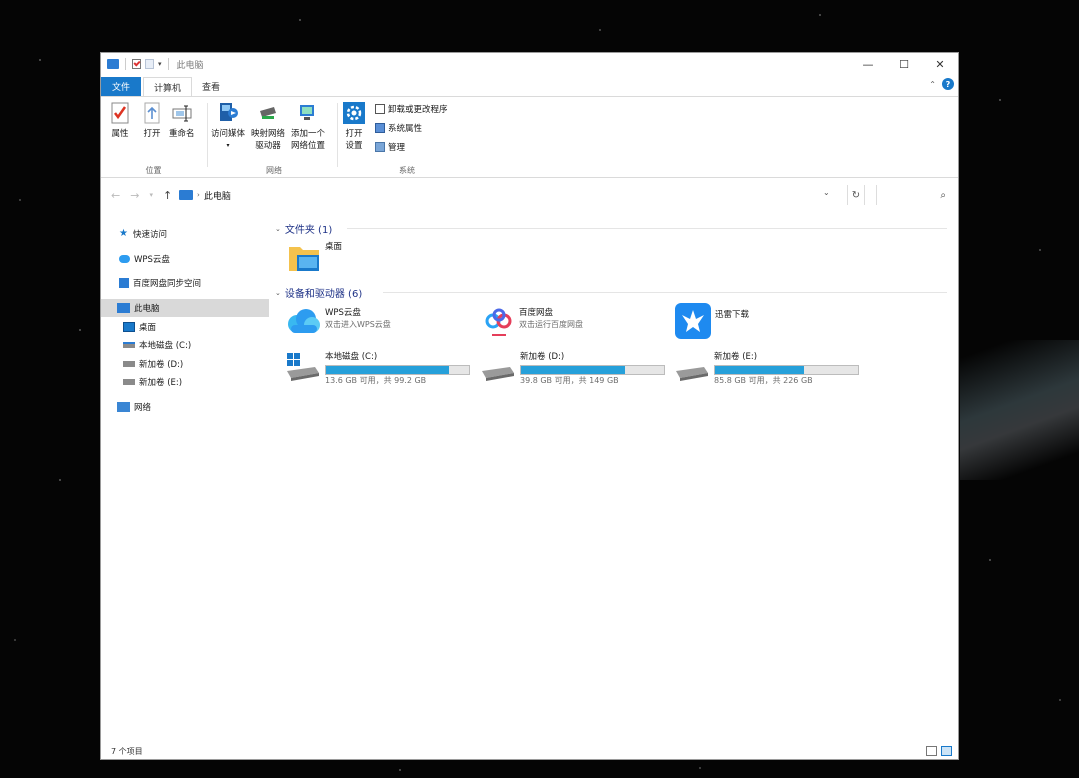  I want to click on open-settings-button: 打开 设置, so click(354, 126).